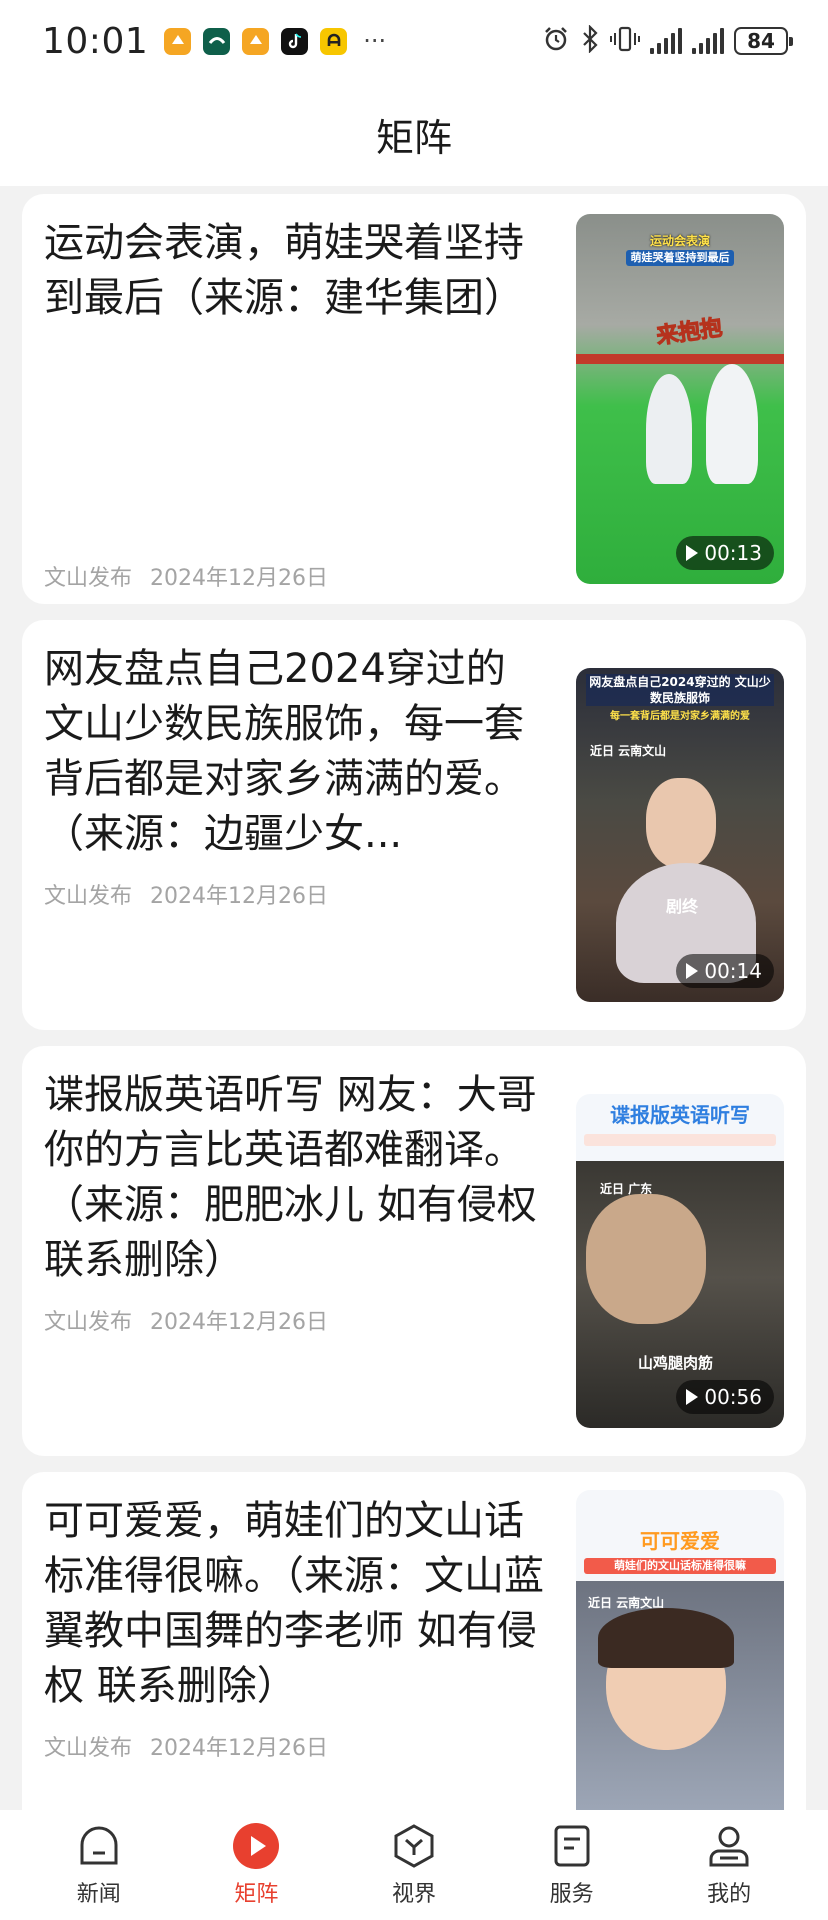 This screenshot has width=828, height=1920. I want to click on status-bar: 10:01 ··· 84, so click(414, 41).